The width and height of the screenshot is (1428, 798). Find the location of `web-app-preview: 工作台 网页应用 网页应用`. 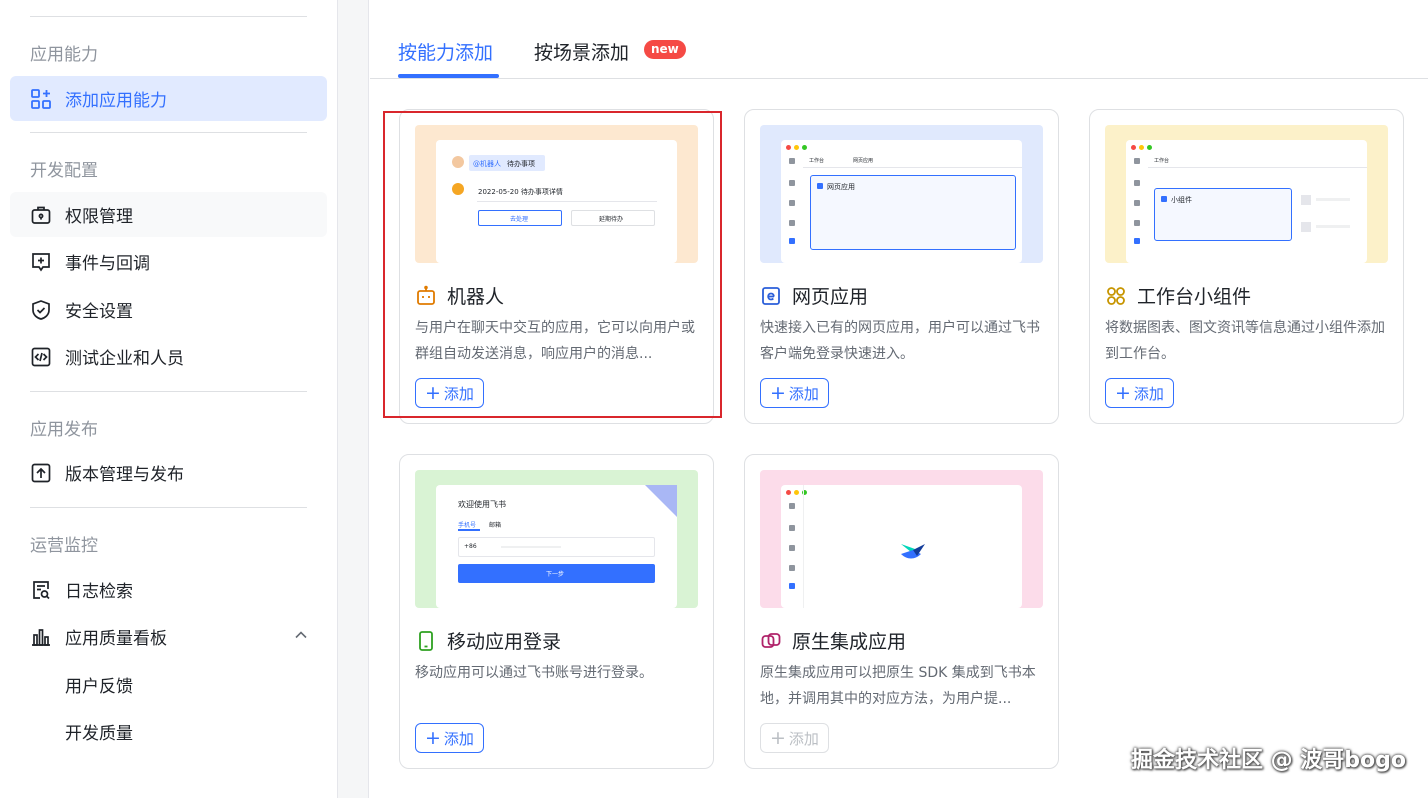

web-app-preview: 工作台 网页应用 网页应用 is located at coordinates (901, 194).